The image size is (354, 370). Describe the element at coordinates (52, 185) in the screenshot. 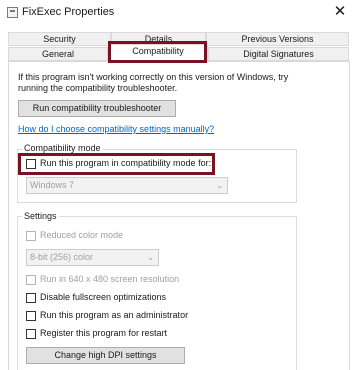

I see `os-version-value: Windows 7` at that location.